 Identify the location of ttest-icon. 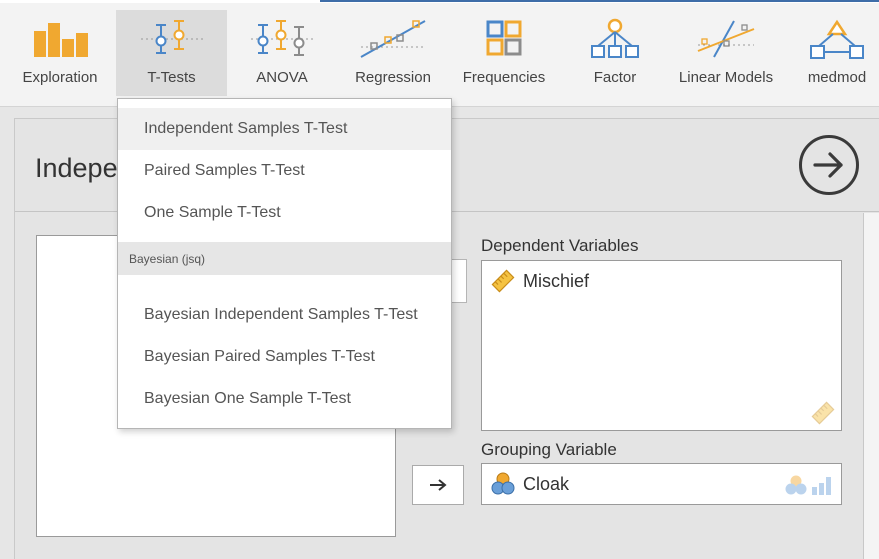
(172, 39).